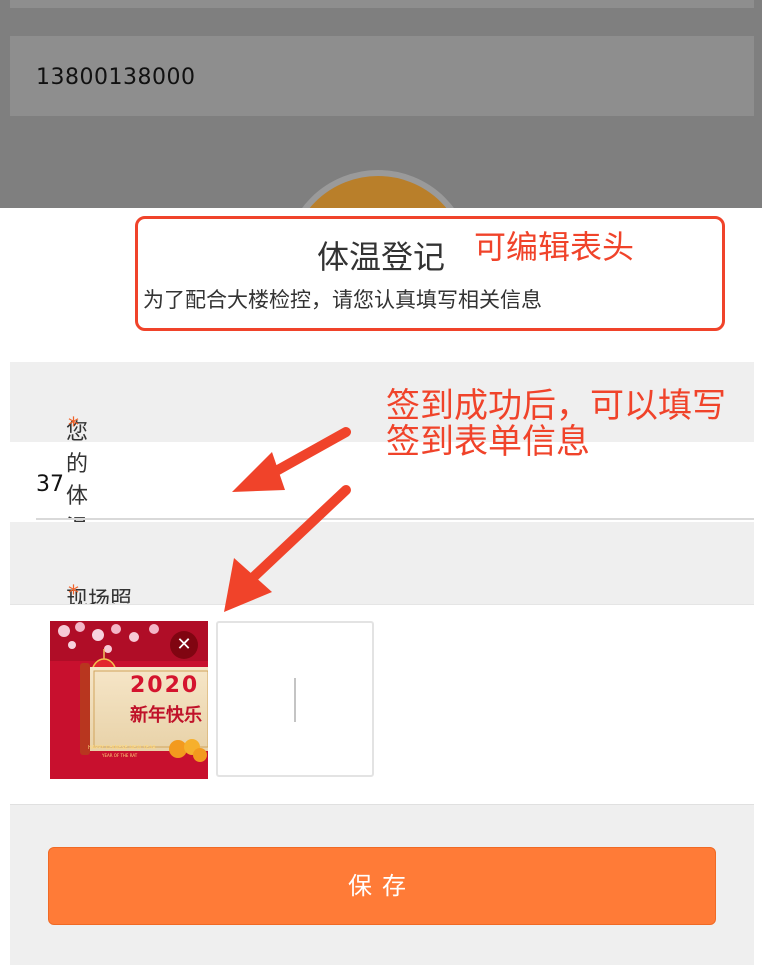  I want to click on header-annotation-text: 可编辑表头, so click(554, 247).